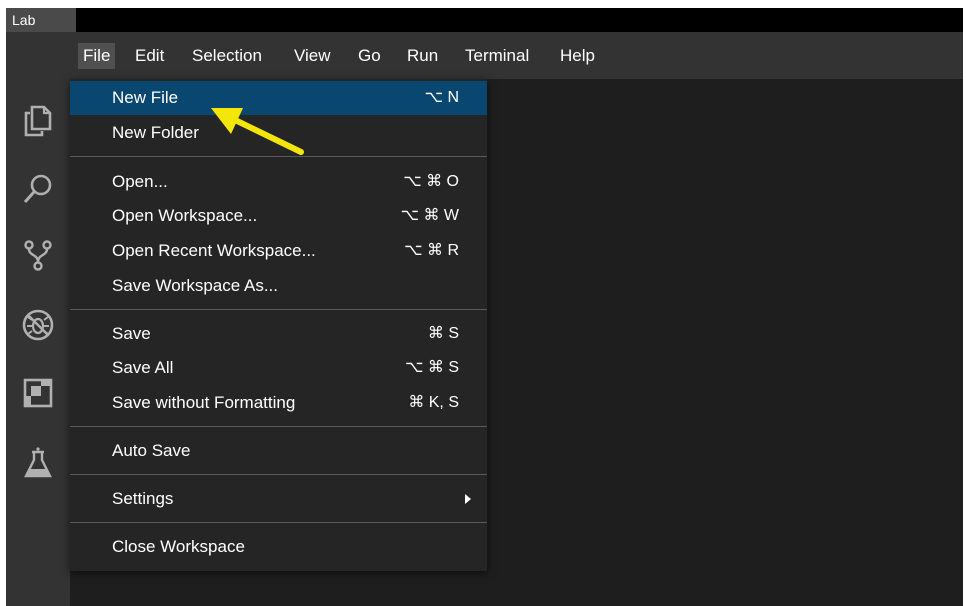  Describe the element at coordinates (204, 402) in the screenshot. I see `menu-item-label: Save without Formatting` at that location.